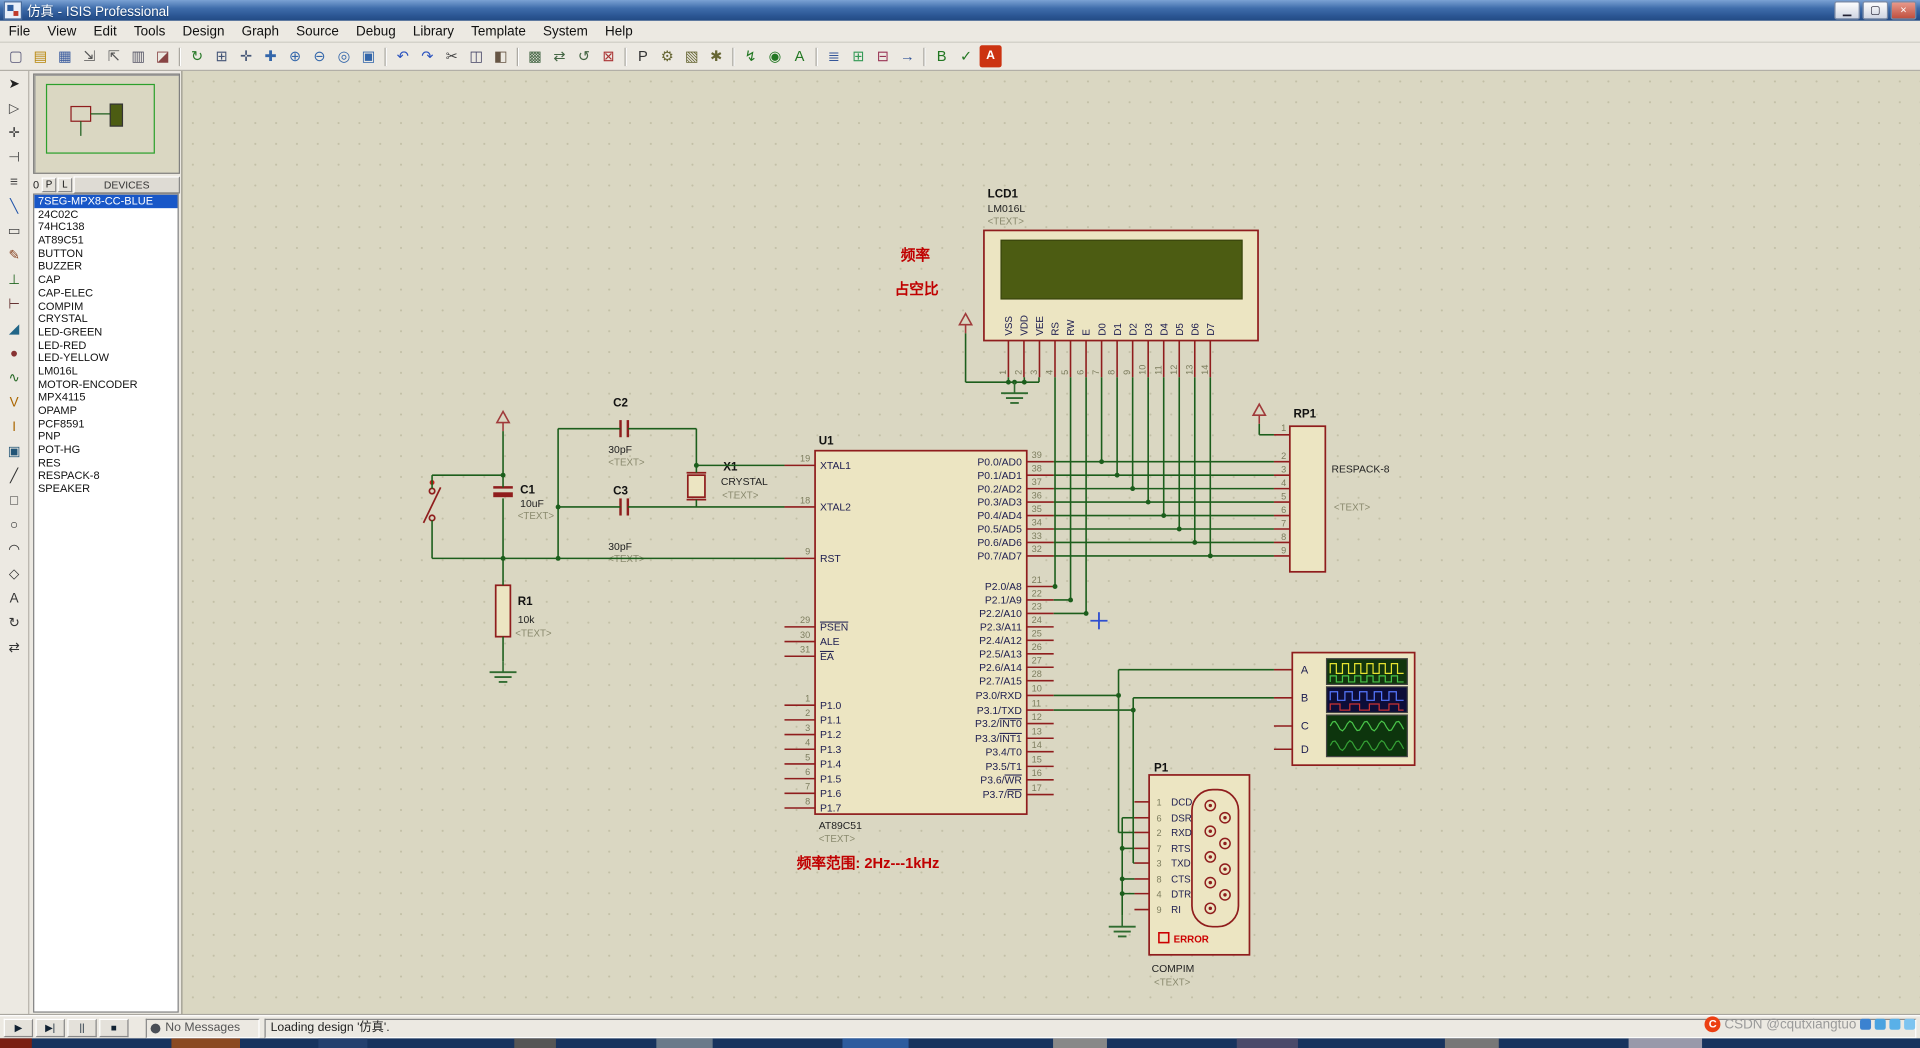  Describe the element at coordinates (800, 56) in the screenshot. I see `property-assignment-icon: A` at that location.